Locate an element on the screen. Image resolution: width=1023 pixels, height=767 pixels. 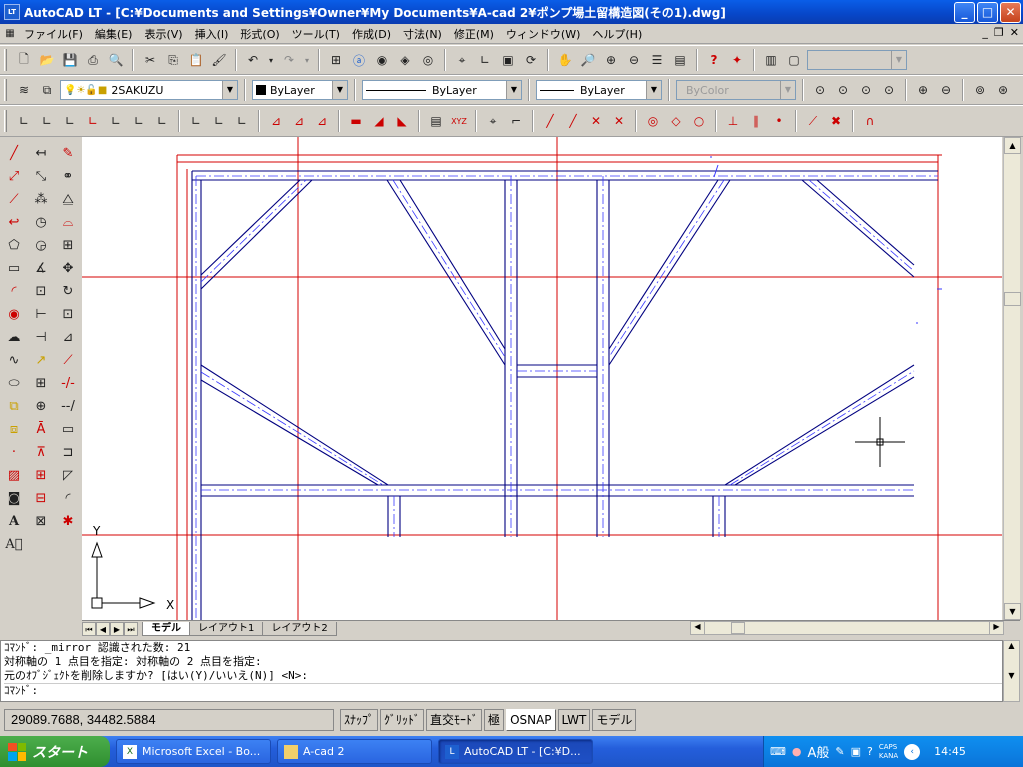
snap-icon: ⌖ is located at coordinates (462, 60).